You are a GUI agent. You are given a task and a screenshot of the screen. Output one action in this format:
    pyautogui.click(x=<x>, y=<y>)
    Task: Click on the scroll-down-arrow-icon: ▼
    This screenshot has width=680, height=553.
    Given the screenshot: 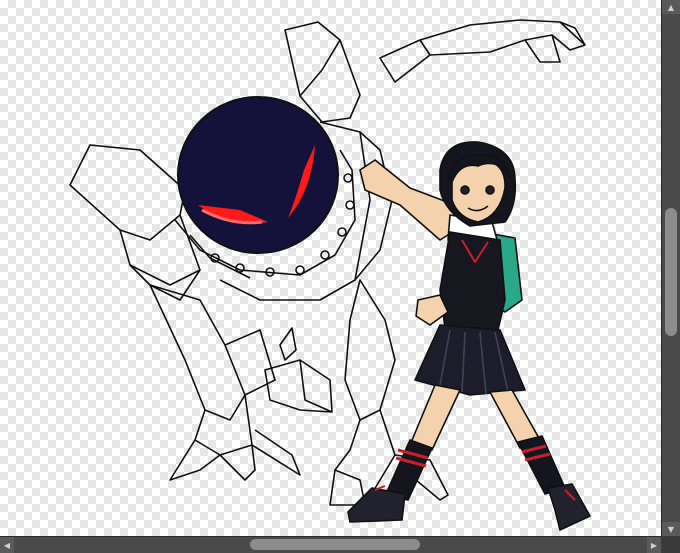 What is the action you would take?
    pyautogui.click(x=671, y=529)
    